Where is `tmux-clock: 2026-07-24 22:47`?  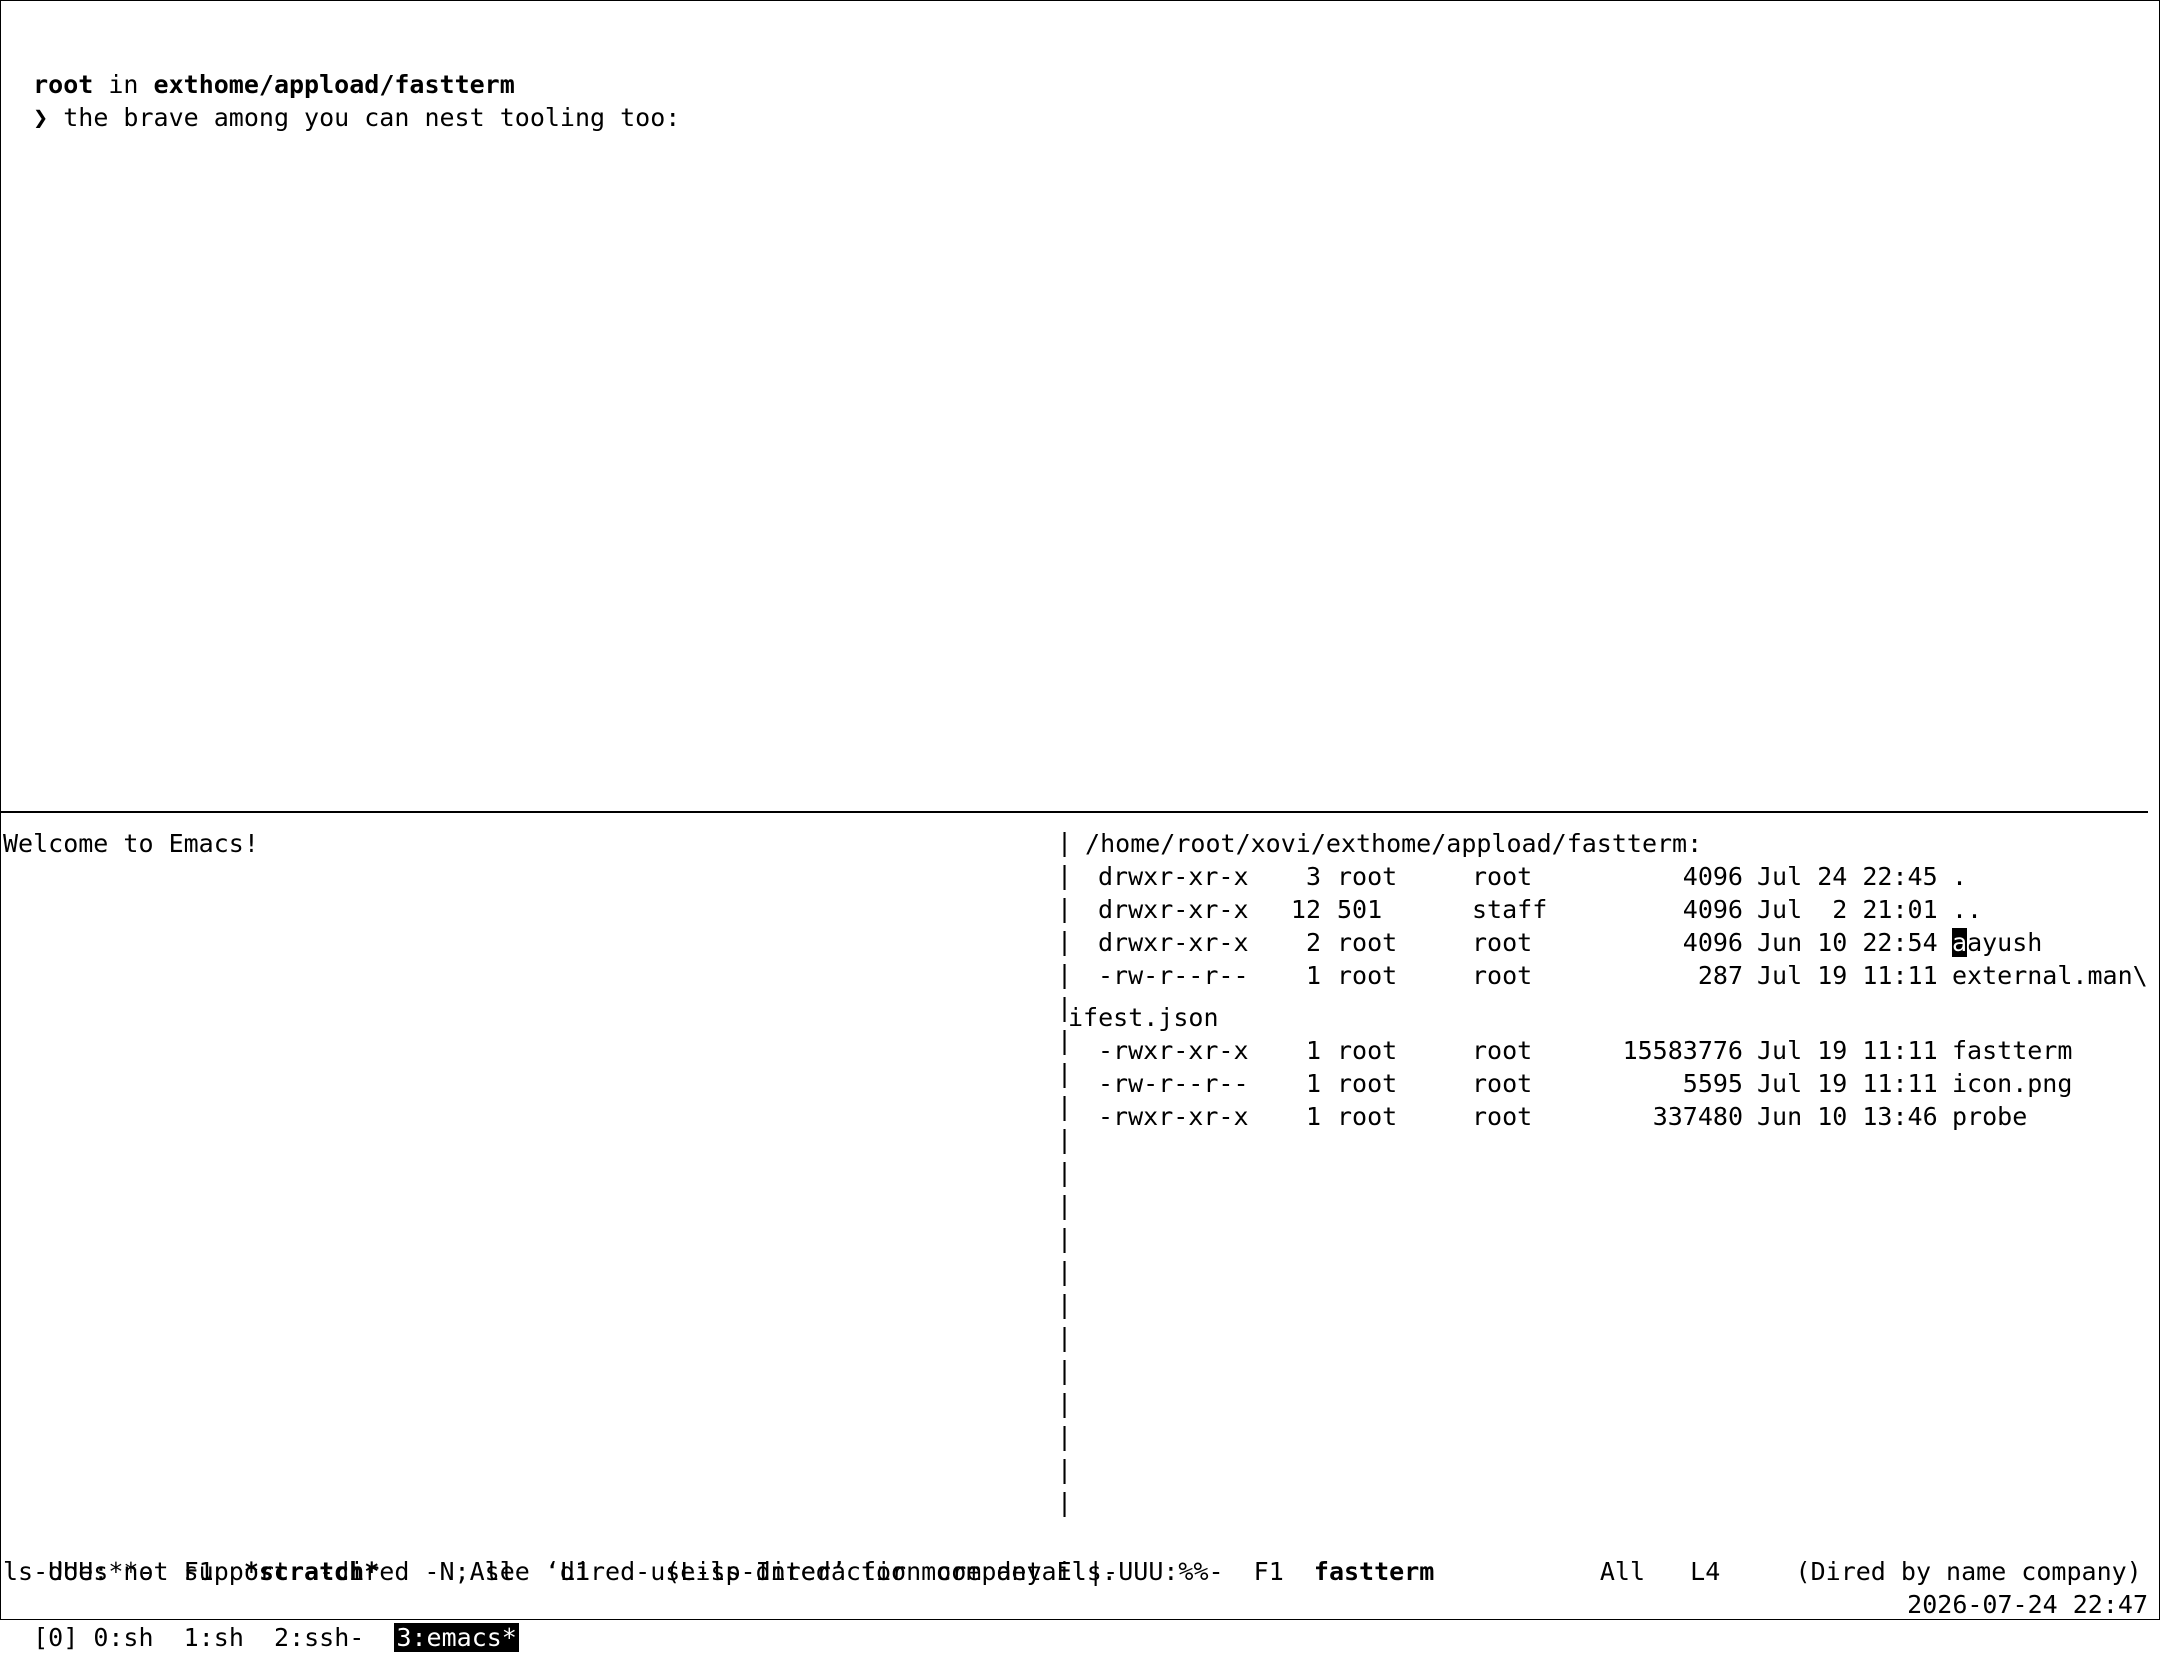 tmux-clock: 2026-07-24 22:47 is located at coordinates (2027, 1604).